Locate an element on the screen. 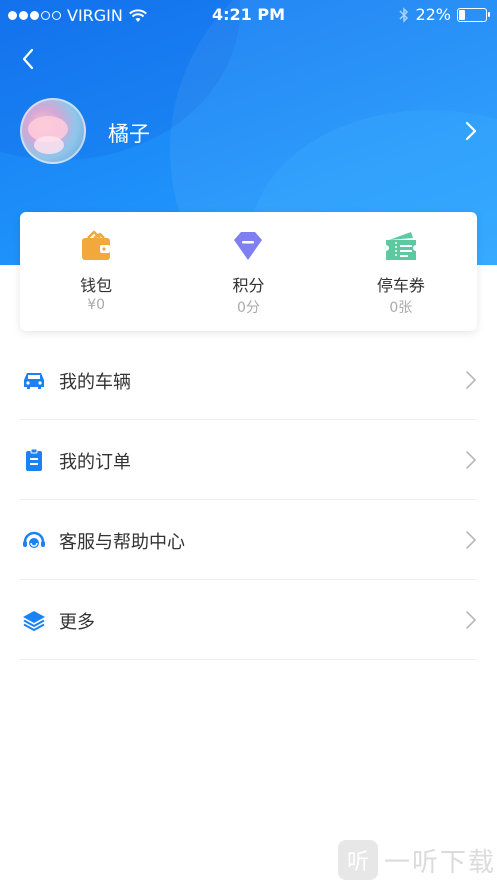  points-entry: 积分 0分 is located at coordinates (248, 271).